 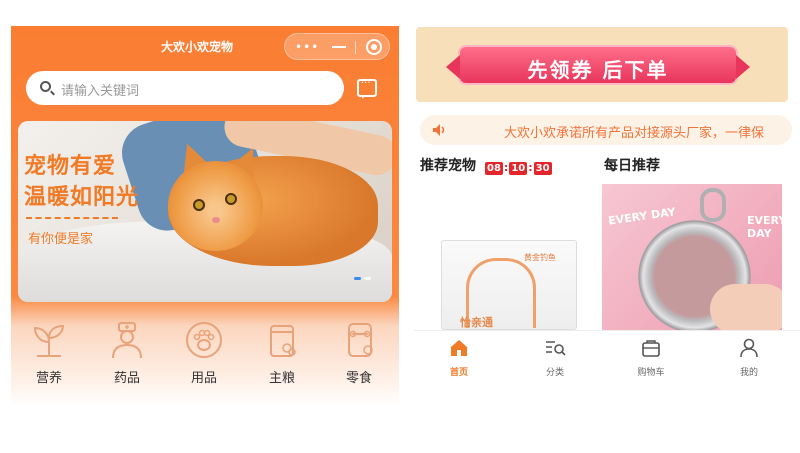 I want to click on daily-recommend-product: EVERY DAY EVERY DAY, so click(x=692, y=257).